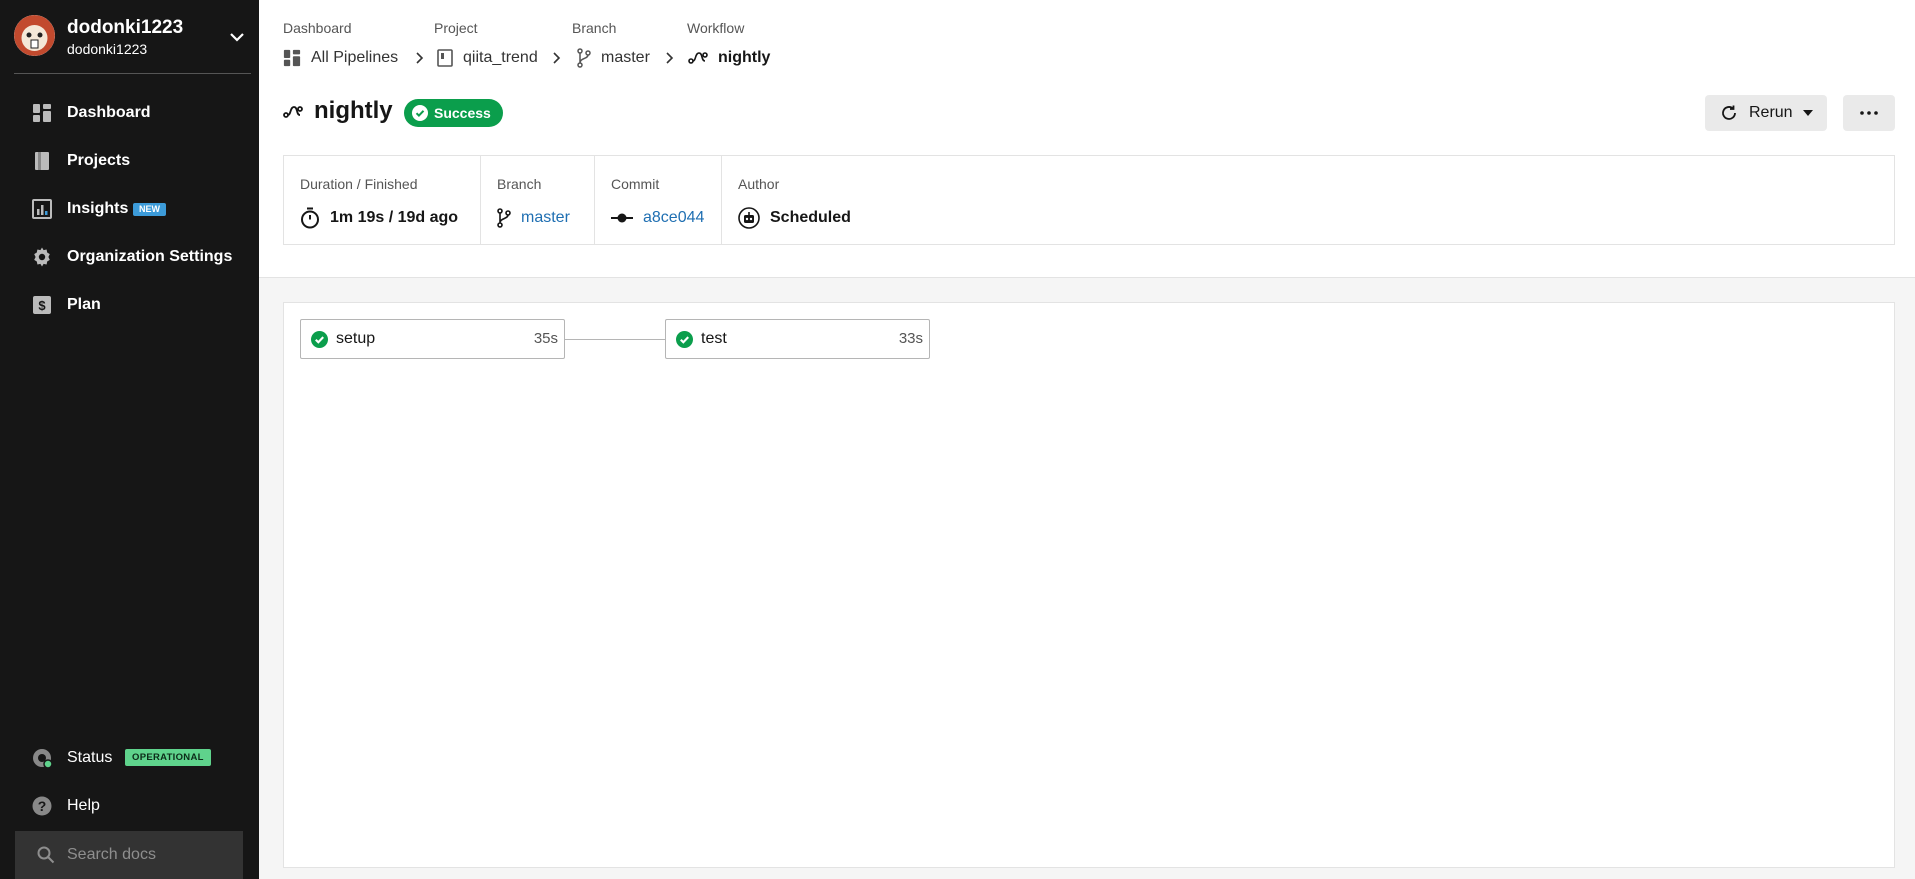  Describe the element at coordinates (107, 49) in the screenshot. I see `org-username: dodonki1223` at that location.